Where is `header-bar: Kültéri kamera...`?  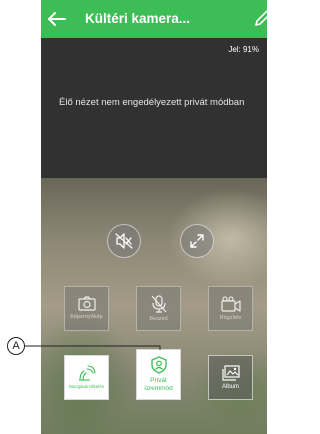 header-bar: Kültéri kamera... is located at coordinates (154, 19).